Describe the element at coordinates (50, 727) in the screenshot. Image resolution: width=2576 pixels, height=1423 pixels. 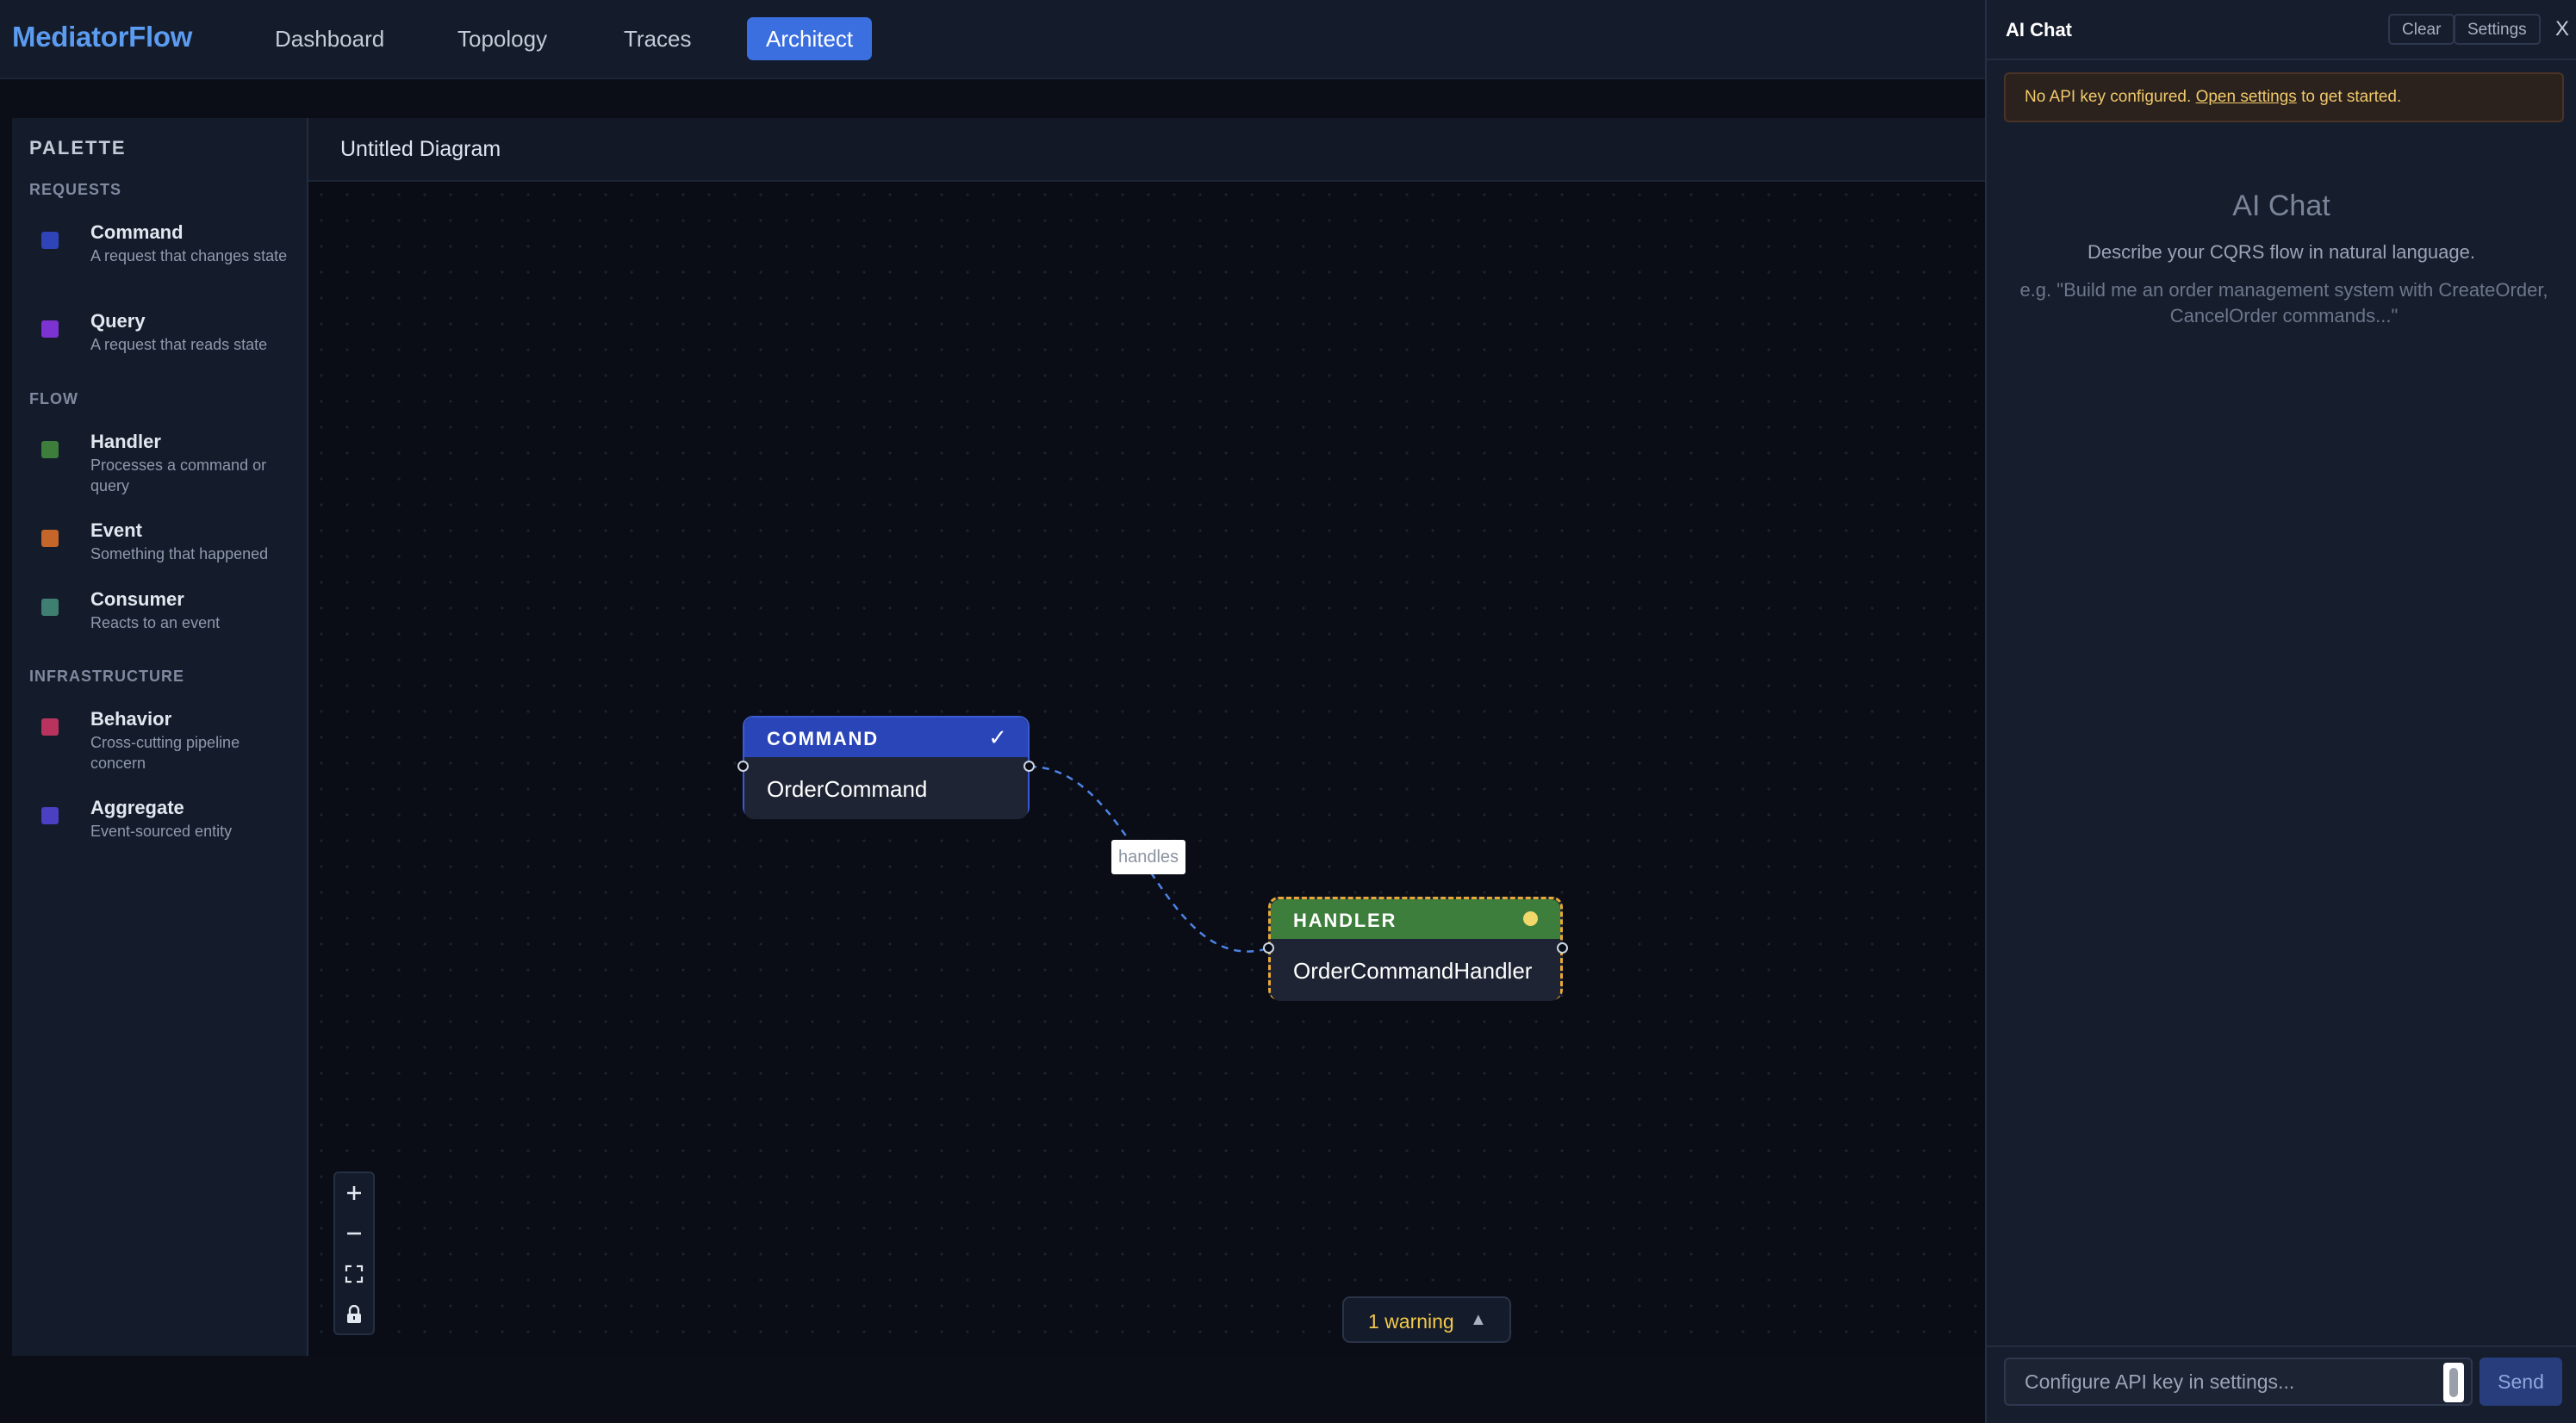
I see `behavior-swatch-icon` at that location.